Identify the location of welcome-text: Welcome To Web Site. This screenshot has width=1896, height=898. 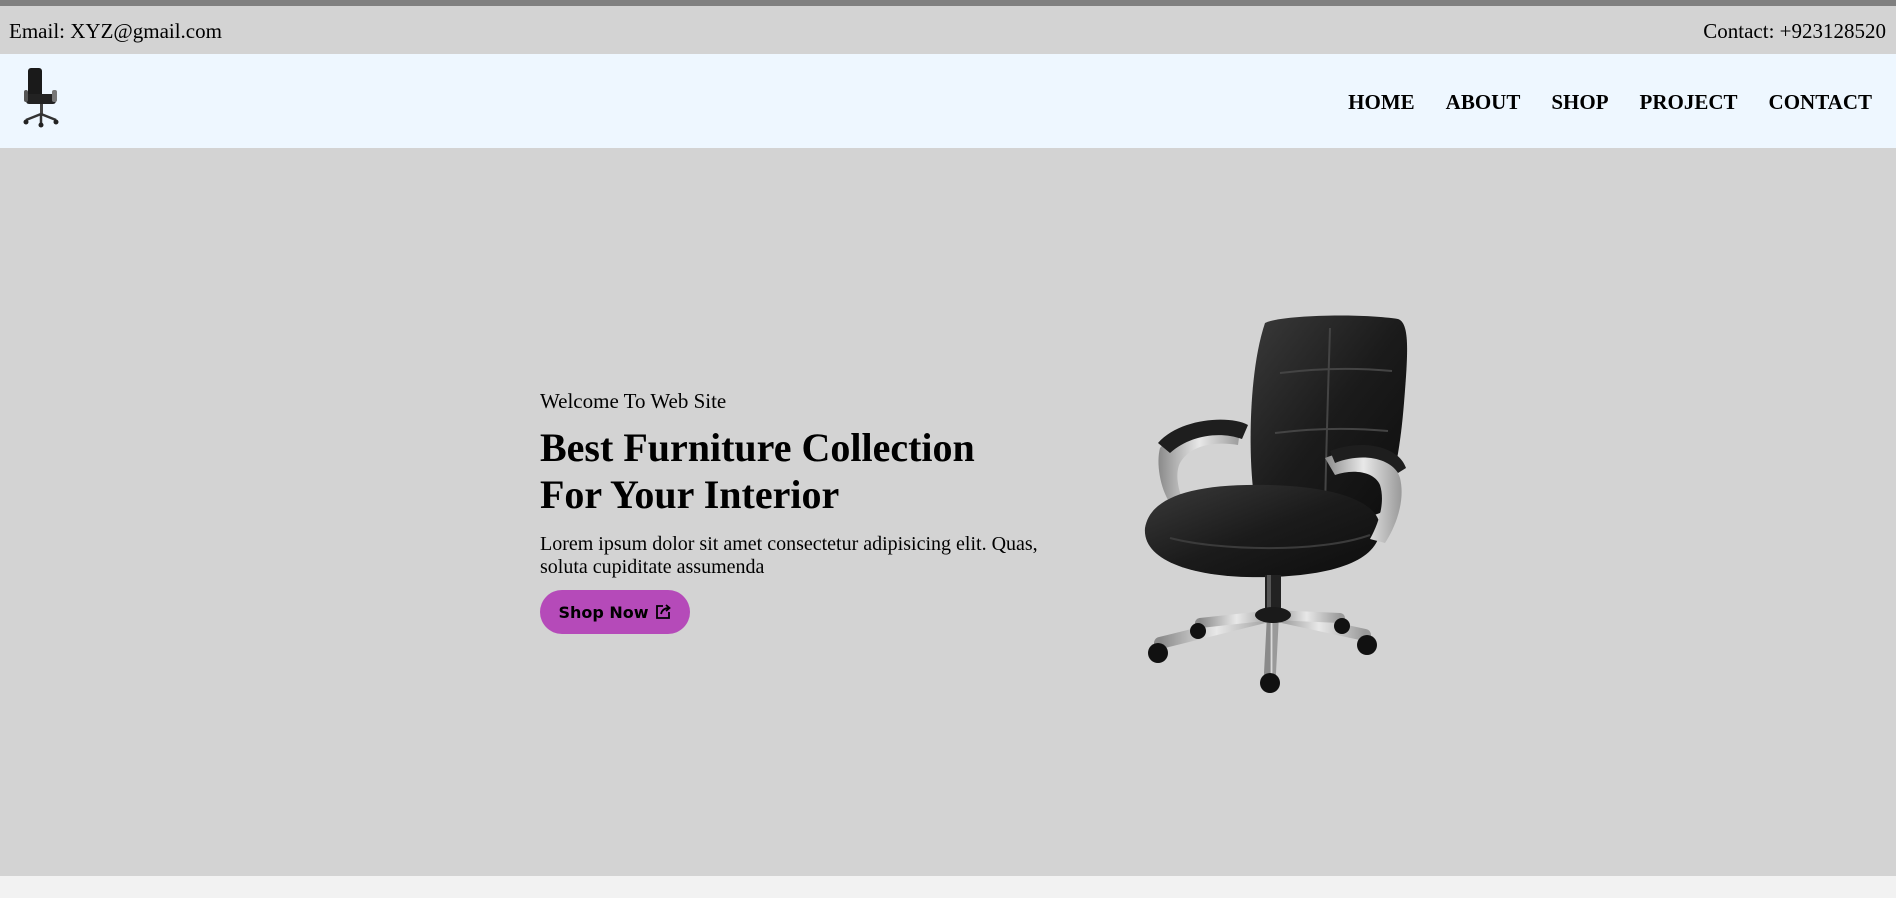
(633, 401).